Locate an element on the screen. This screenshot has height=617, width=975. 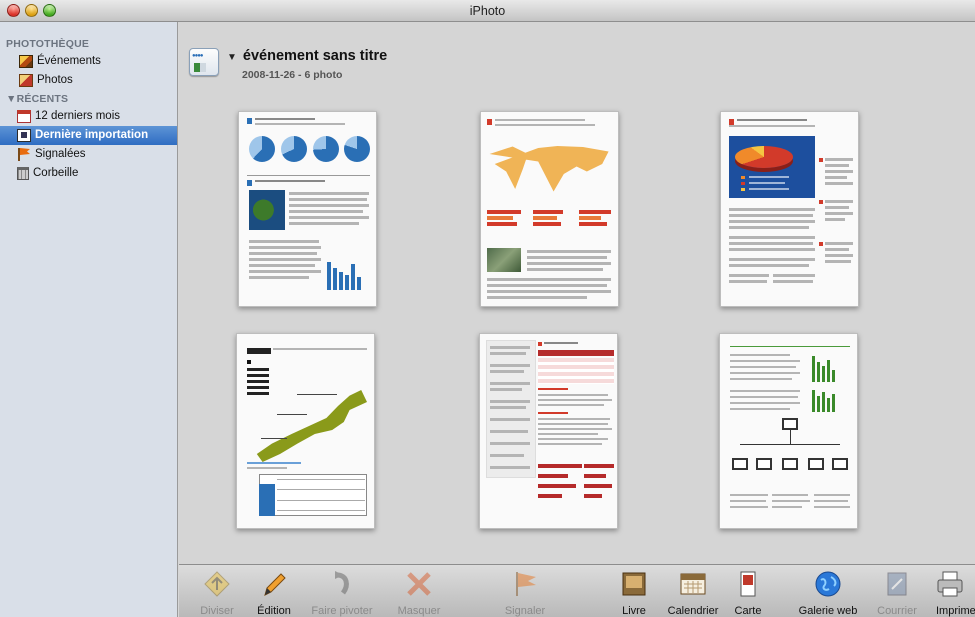
hide-button: Masquer is located at coordinates (419, 593).